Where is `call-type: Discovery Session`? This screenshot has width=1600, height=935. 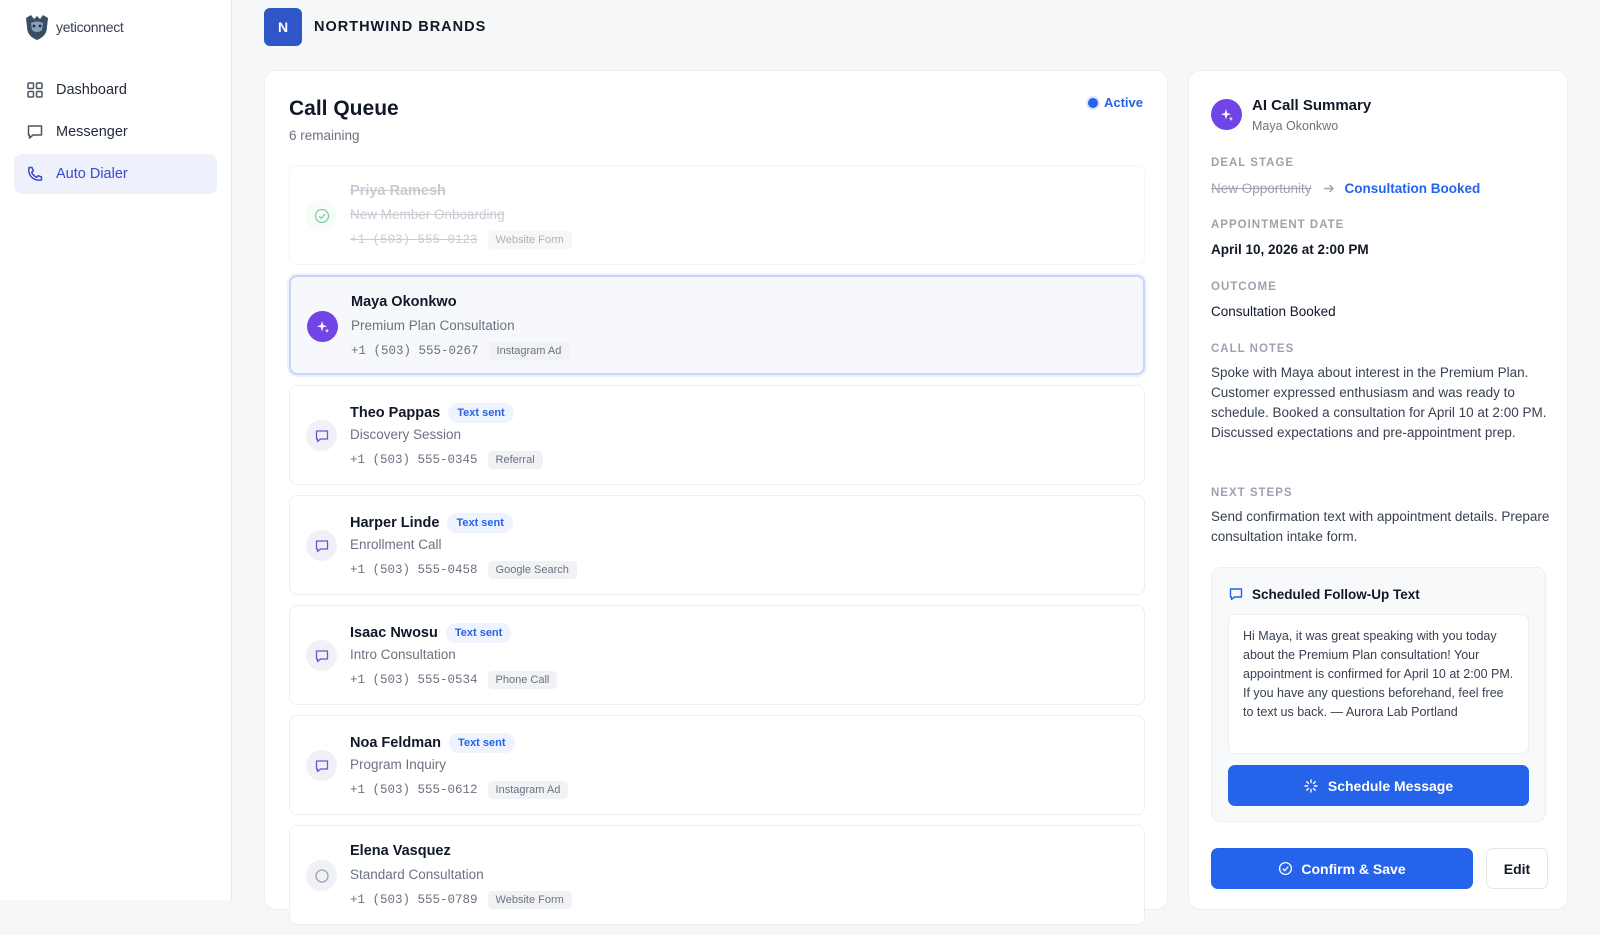 call-type: Discovery Session is located at coordinates (406, 434).